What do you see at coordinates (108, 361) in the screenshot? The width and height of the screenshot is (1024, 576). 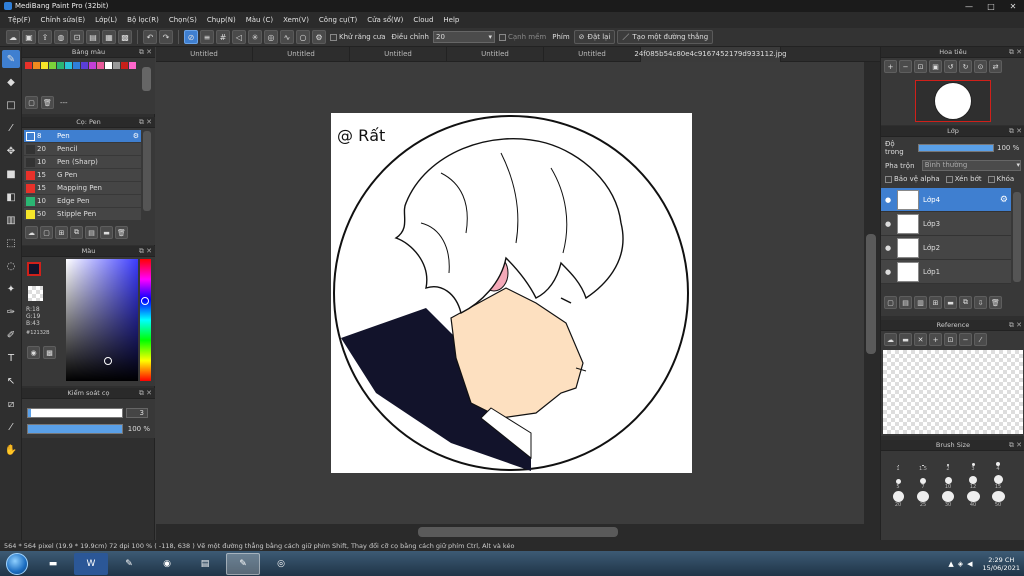 I see `color-picker-handle` at bounding box center [108, 361].